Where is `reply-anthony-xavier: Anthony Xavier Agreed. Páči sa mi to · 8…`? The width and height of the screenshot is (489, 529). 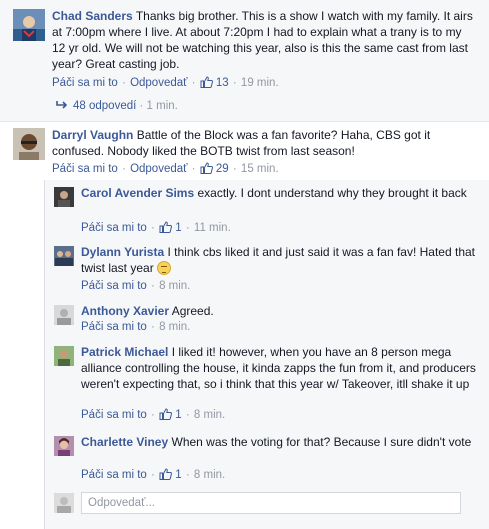
reply-anthony-xavier: Anthony Xavier Agreed. Páči sa mi to · 8… is located at coordinates (267, 319).